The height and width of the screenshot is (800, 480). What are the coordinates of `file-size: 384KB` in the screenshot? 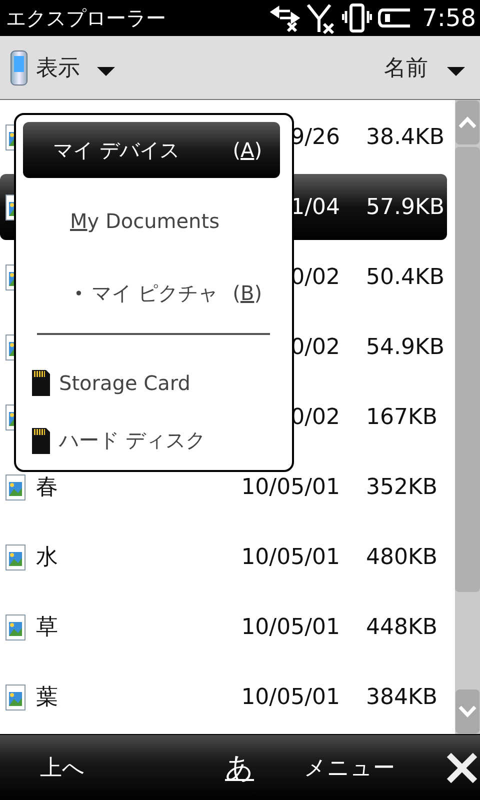 It's located at (402, 697).